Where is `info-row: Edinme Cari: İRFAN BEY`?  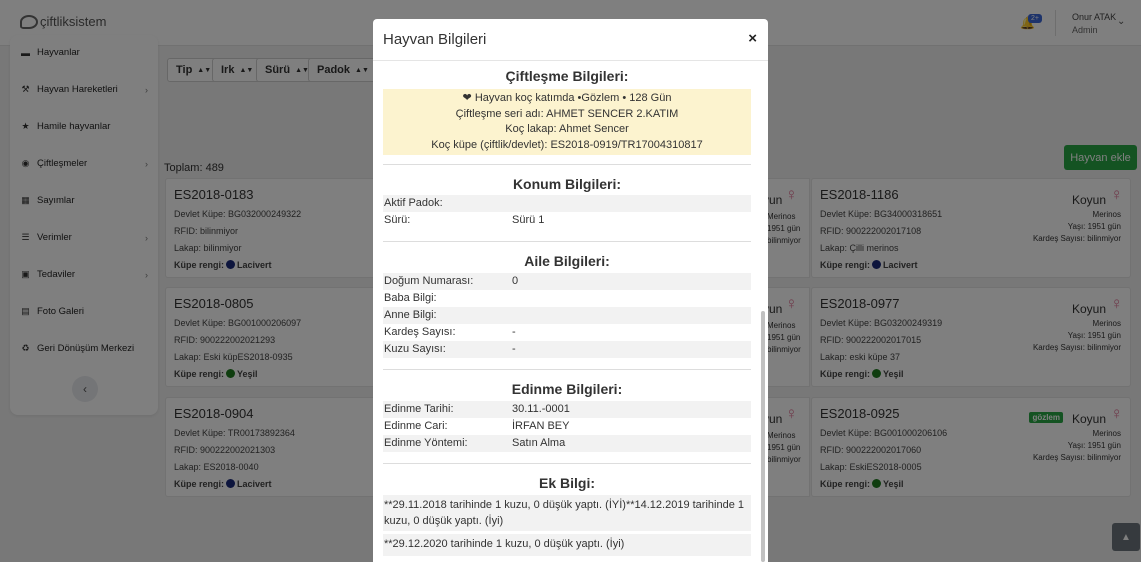 info-row: Edinme Cari: İRFAN BEY is located at coordinates (567, 426).